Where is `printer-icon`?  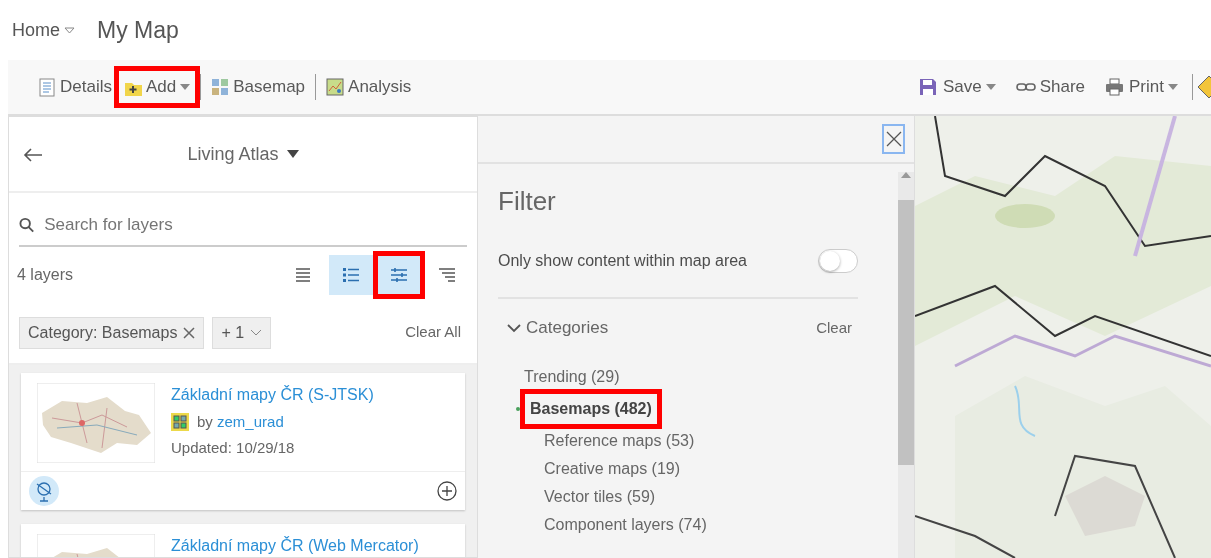 printer-icon is located at coordinates (1115, 87).